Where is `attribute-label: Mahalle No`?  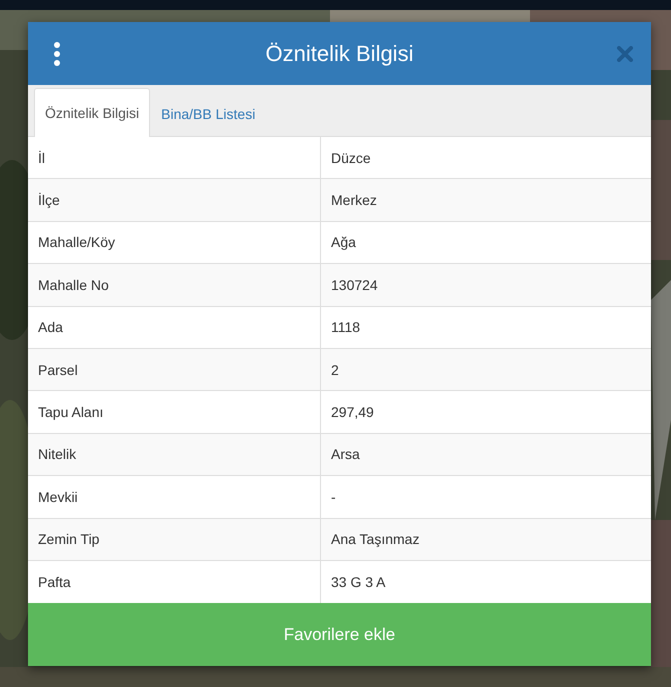
attribute-label: Mahalle No is located at coordinates (174, 285).